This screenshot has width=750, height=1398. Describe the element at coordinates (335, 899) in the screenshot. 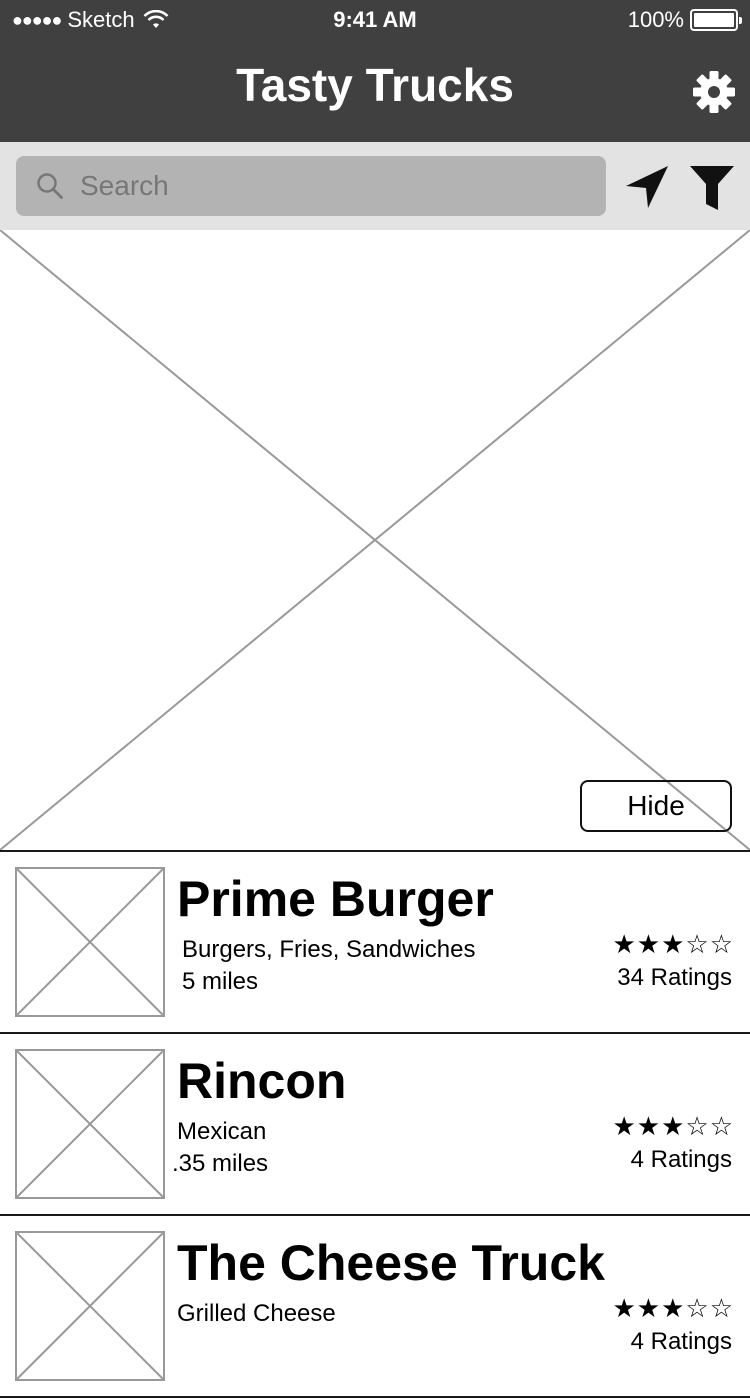

I see `truck-name: Prime Burger` at that location.